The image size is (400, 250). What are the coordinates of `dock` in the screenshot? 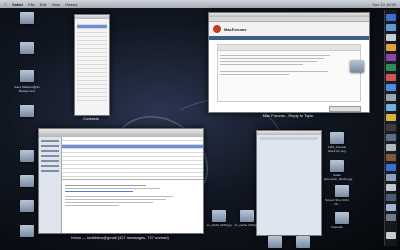 It's located at (390, 128).